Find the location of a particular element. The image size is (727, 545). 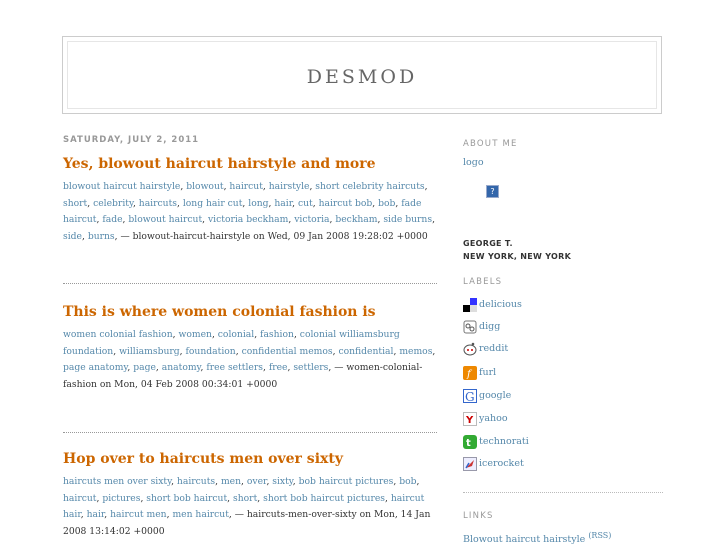

tag-link: bob haircut pictures is located at coordinates (346, 481).